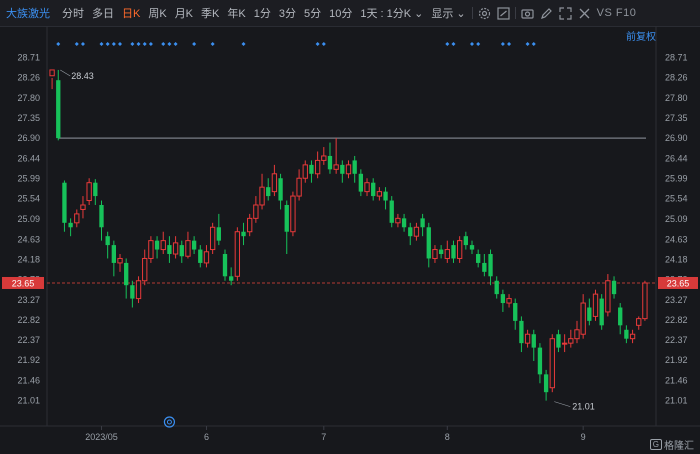 This screenshot has height=454, width=700. Describe the element at coordinates (206, 437) in the screenshot. I see `x-tick-label: 6` at that location.